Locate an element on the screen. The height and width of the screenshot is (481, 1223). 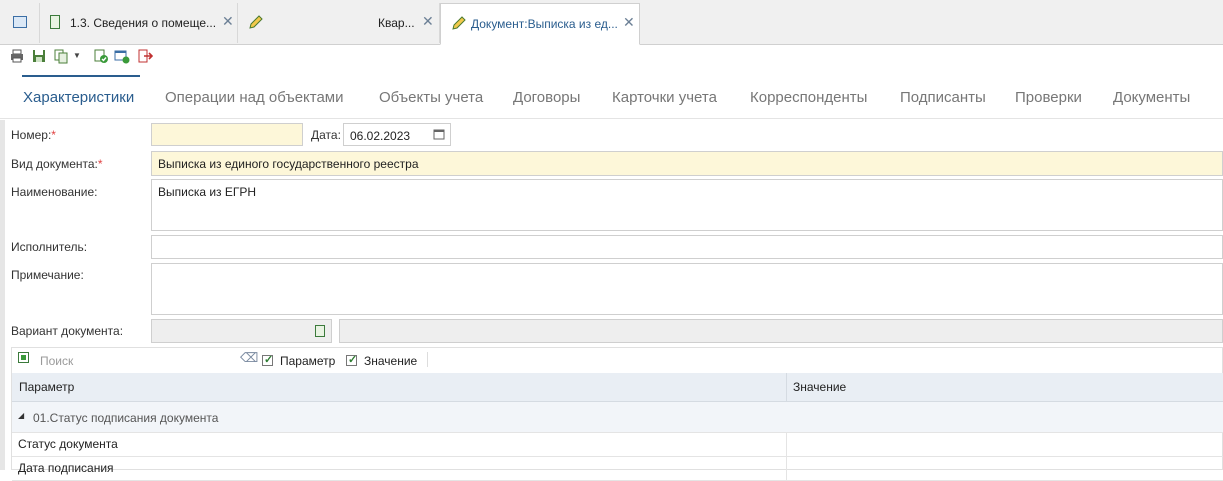
row-param: Статус документа is located at coordinates (68, 444).